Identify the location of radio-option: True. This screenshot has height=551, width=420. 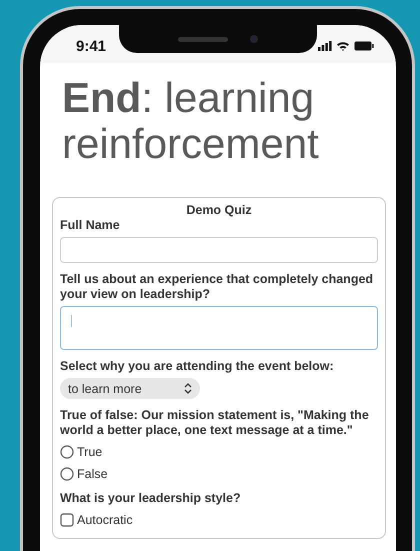
(219, 452).